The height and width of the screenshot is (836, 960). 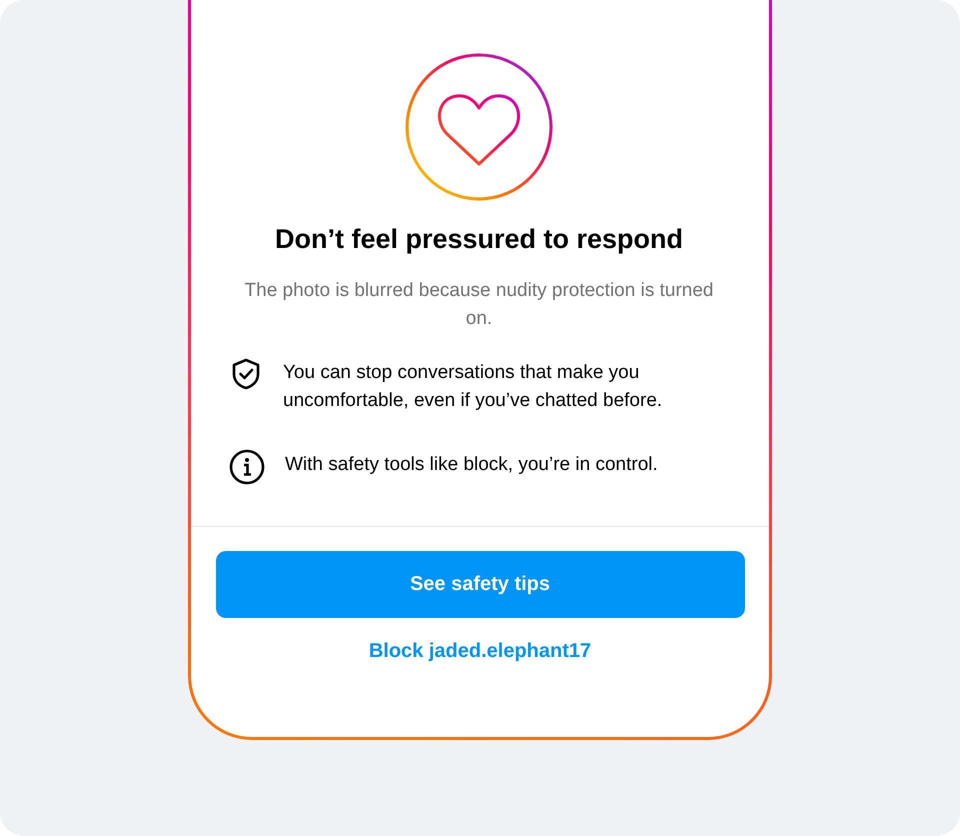 What do you see at coordinates (247, 467) in the screenshot?
I see `info-icon` at bounding box center [247, 467].